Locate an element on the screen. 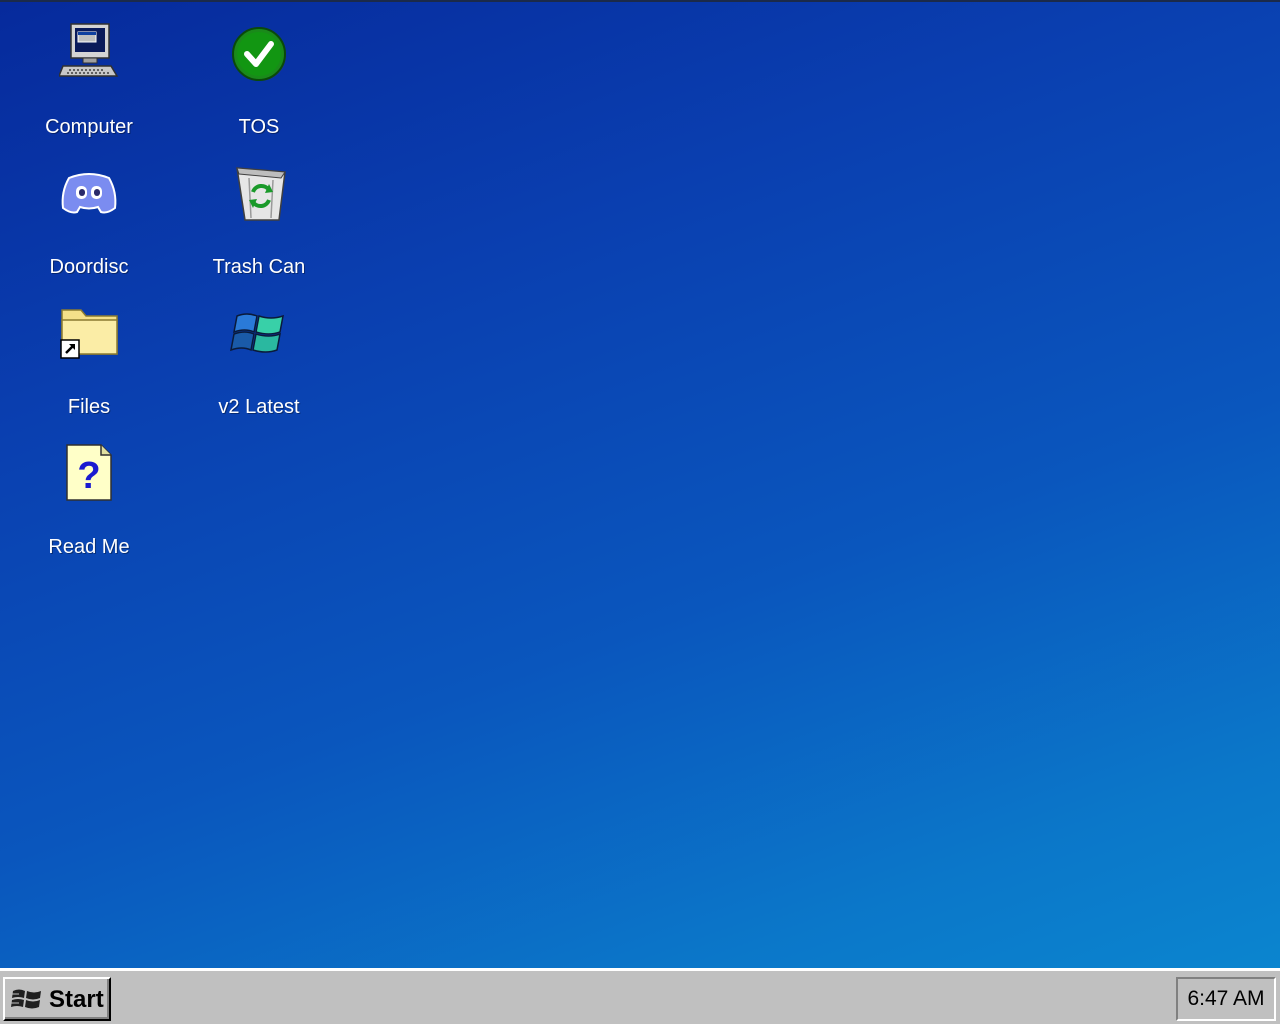  desktop-icon-tos: TOS is located at coordinates (259, 82).